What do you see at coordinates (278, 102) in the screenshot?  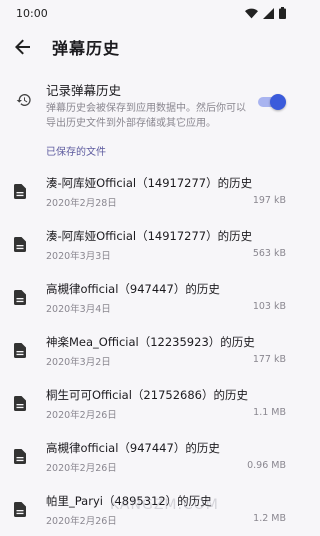 I see `toggle-knob` at bounding box center [278, 102].